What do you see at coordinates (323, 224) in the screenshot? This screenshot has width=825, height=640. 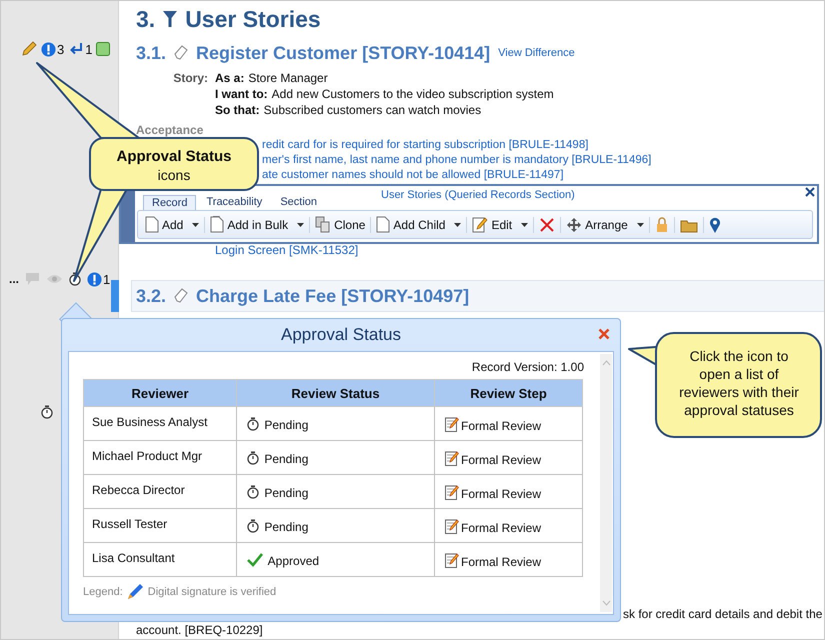 I see `copy-icon` at bounding box center [323, 224].